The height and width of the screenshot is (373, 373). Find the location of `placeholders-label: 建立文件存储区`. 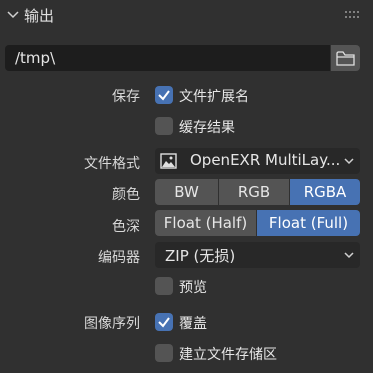

placeholders-label: 建立文件存储区 is located at coordinates (228, 354).